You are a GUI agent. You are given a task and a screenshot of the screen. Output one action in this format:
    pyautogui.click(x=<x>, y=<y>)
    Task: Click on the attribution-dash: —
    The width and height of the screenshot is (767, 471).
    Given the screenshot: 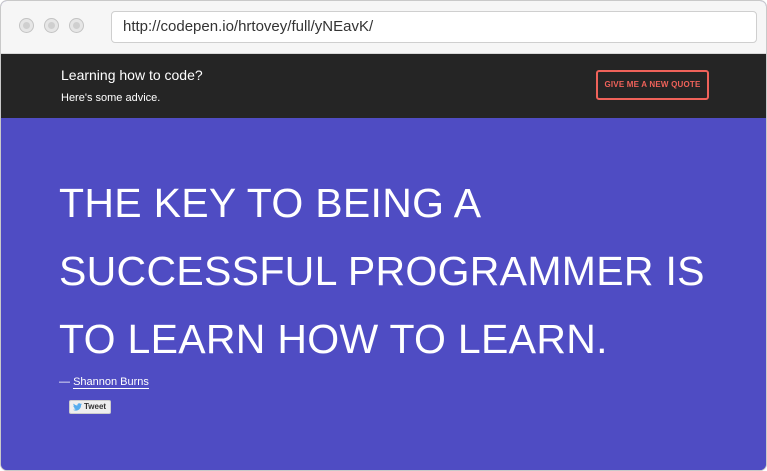 What is the action you would take?
    pyautogui.click(x=64, y=382)
    